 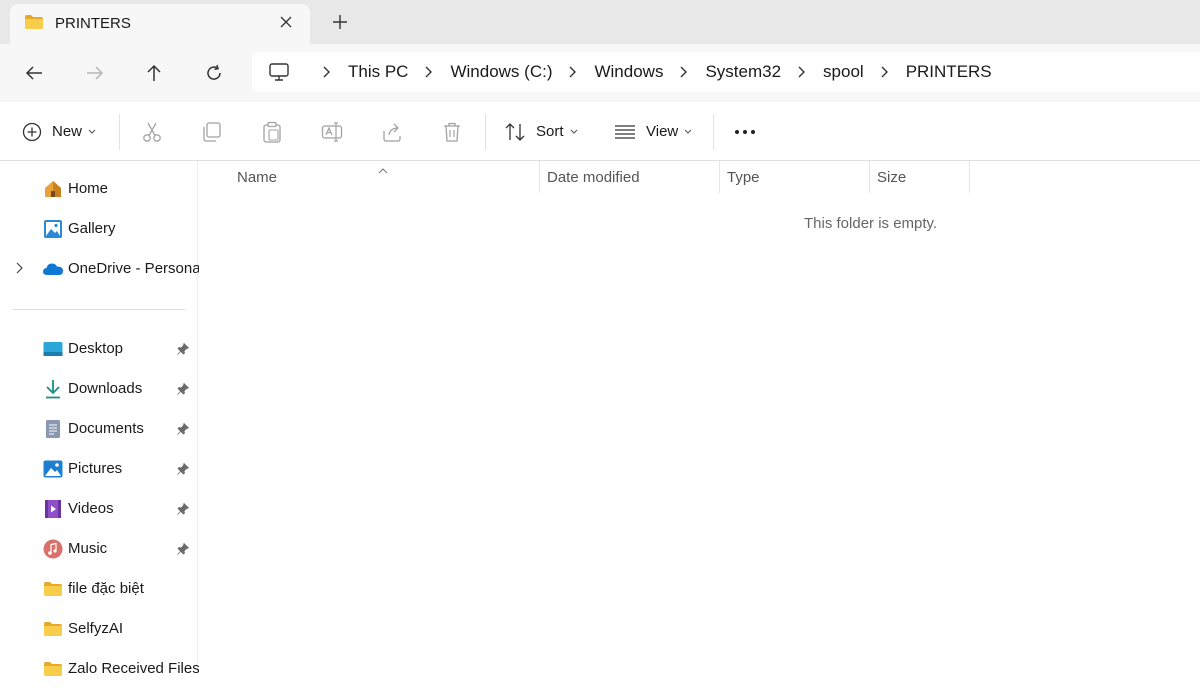 I want to click on close-tab-button, so click(x=286, y=22).